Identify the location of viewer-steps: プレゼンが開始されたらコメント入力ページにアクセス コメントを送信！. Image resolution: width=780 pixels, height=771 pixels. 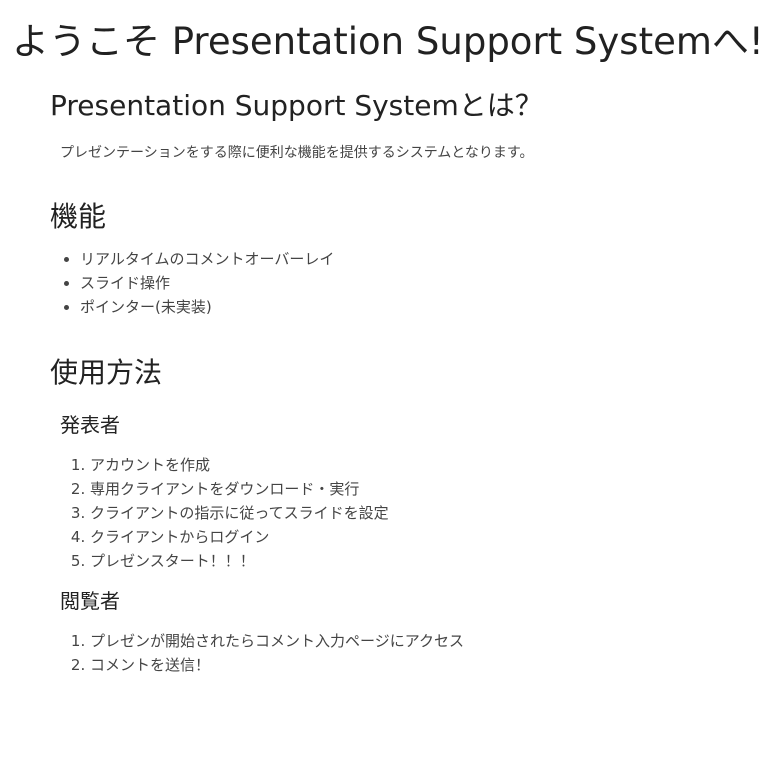
(410, 653).